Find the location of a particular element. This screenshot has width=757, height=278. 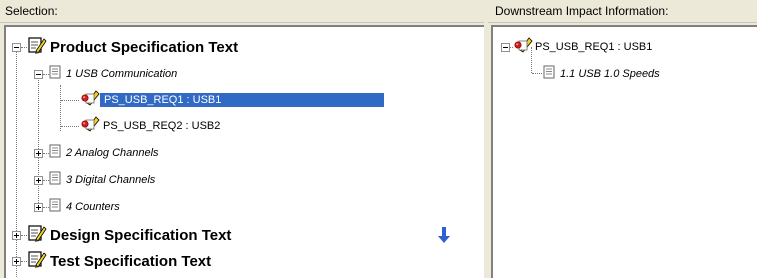

impact-item-section: 1.1 USB 1.0 Speeds is located at coordinates (601, 74).